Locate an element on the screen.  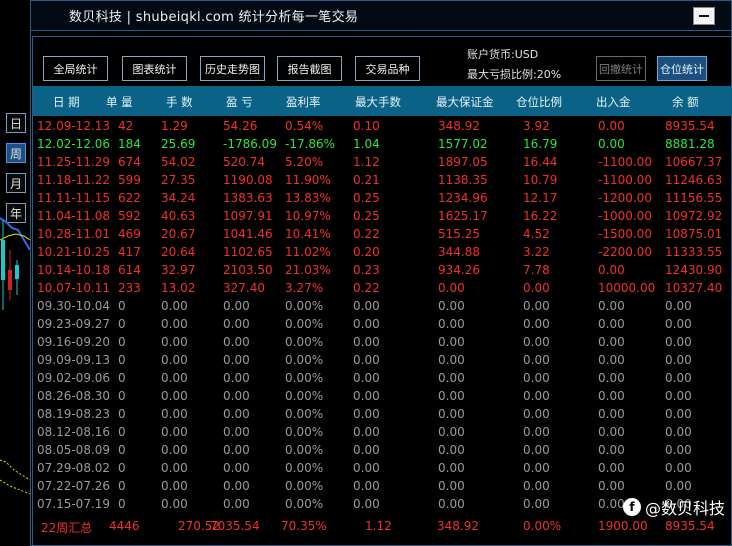
withdraw-stats-button: 回撤统计 is located at coordinates (621, 68).